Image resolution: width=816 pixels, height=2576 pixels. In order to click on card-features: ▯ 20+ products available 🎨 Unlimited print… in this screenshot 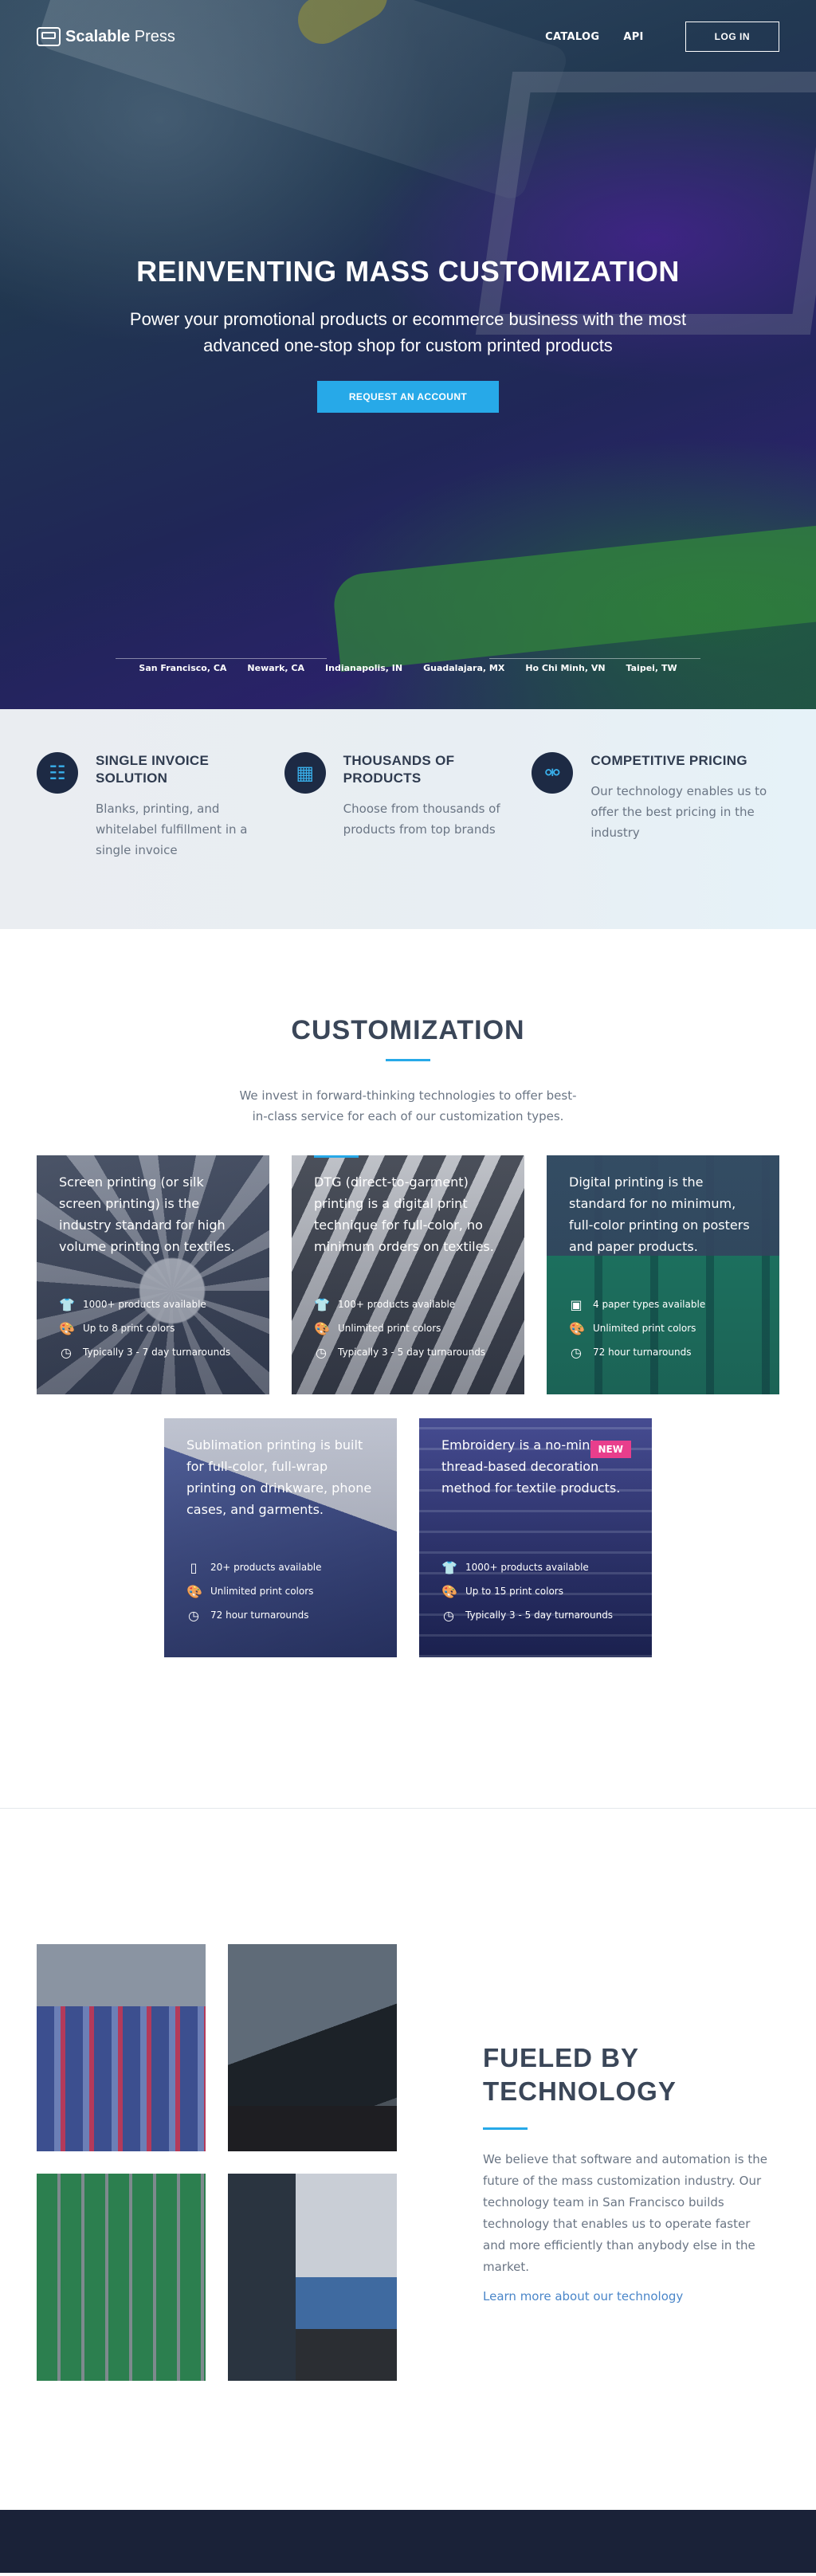, I will do `click(254, 1591)`.